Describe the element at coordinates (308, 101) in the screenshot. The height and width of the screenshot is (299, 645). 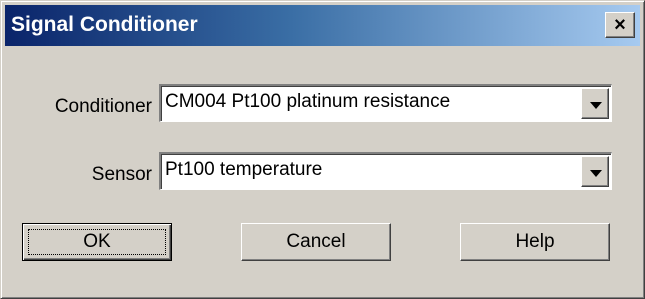
I see `conditioner-value: CM004 Pt100 platinum resistance` at that location.